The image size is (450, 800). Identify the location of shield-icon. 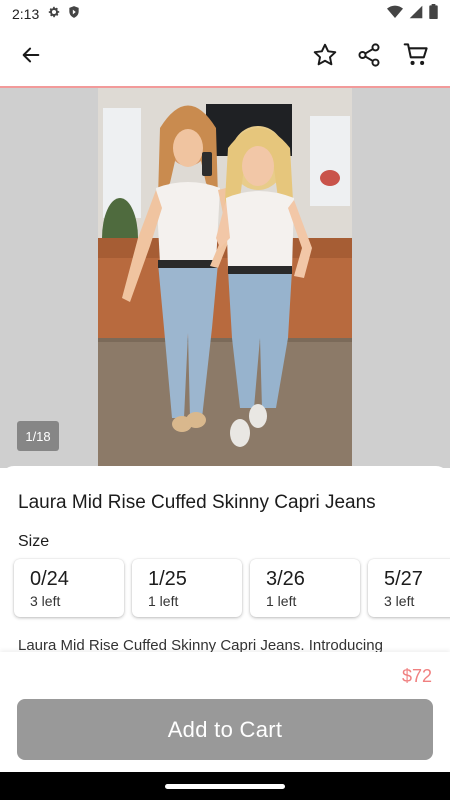
(74, 14).